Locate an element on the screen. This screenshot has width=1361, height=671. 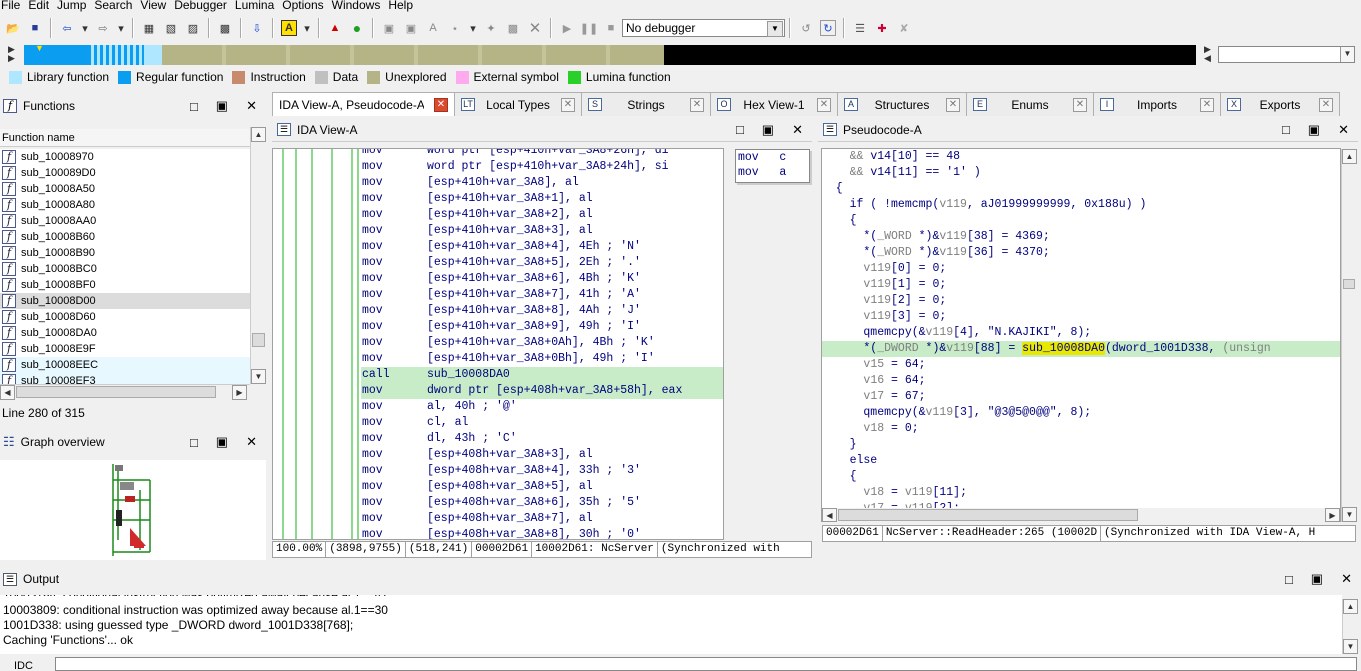
graph-float-icon: ▣ is located at coordinates (222, 442).